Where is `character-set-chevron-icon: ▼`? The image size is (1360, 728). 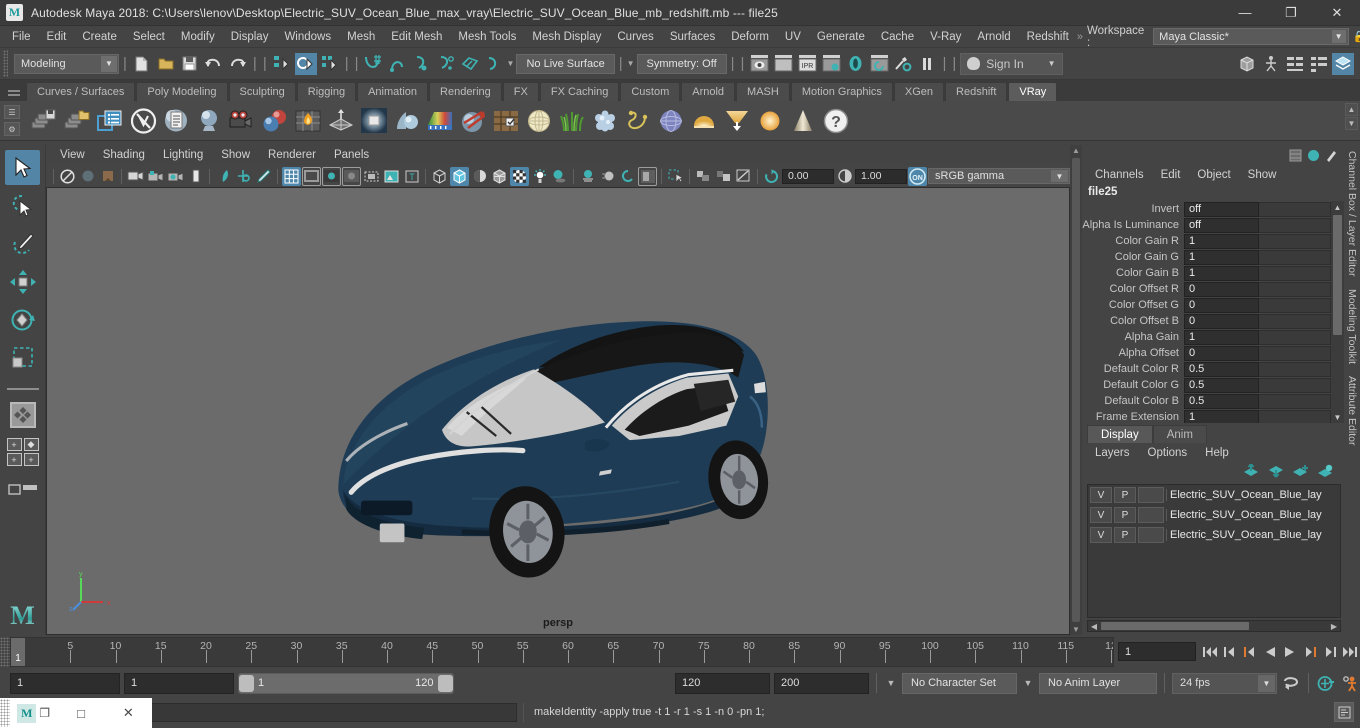
character-set-chevron-icon: ▼ is located at coordinates (891, 683).